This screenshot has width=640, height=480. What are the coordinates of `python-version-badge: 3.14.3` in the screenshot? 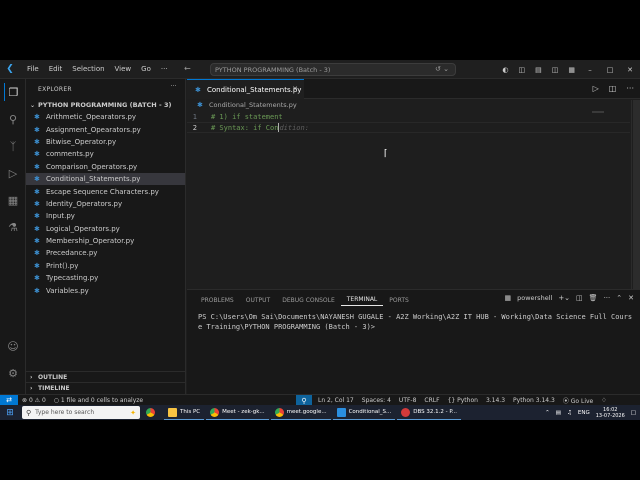 It's located at (495, 400).